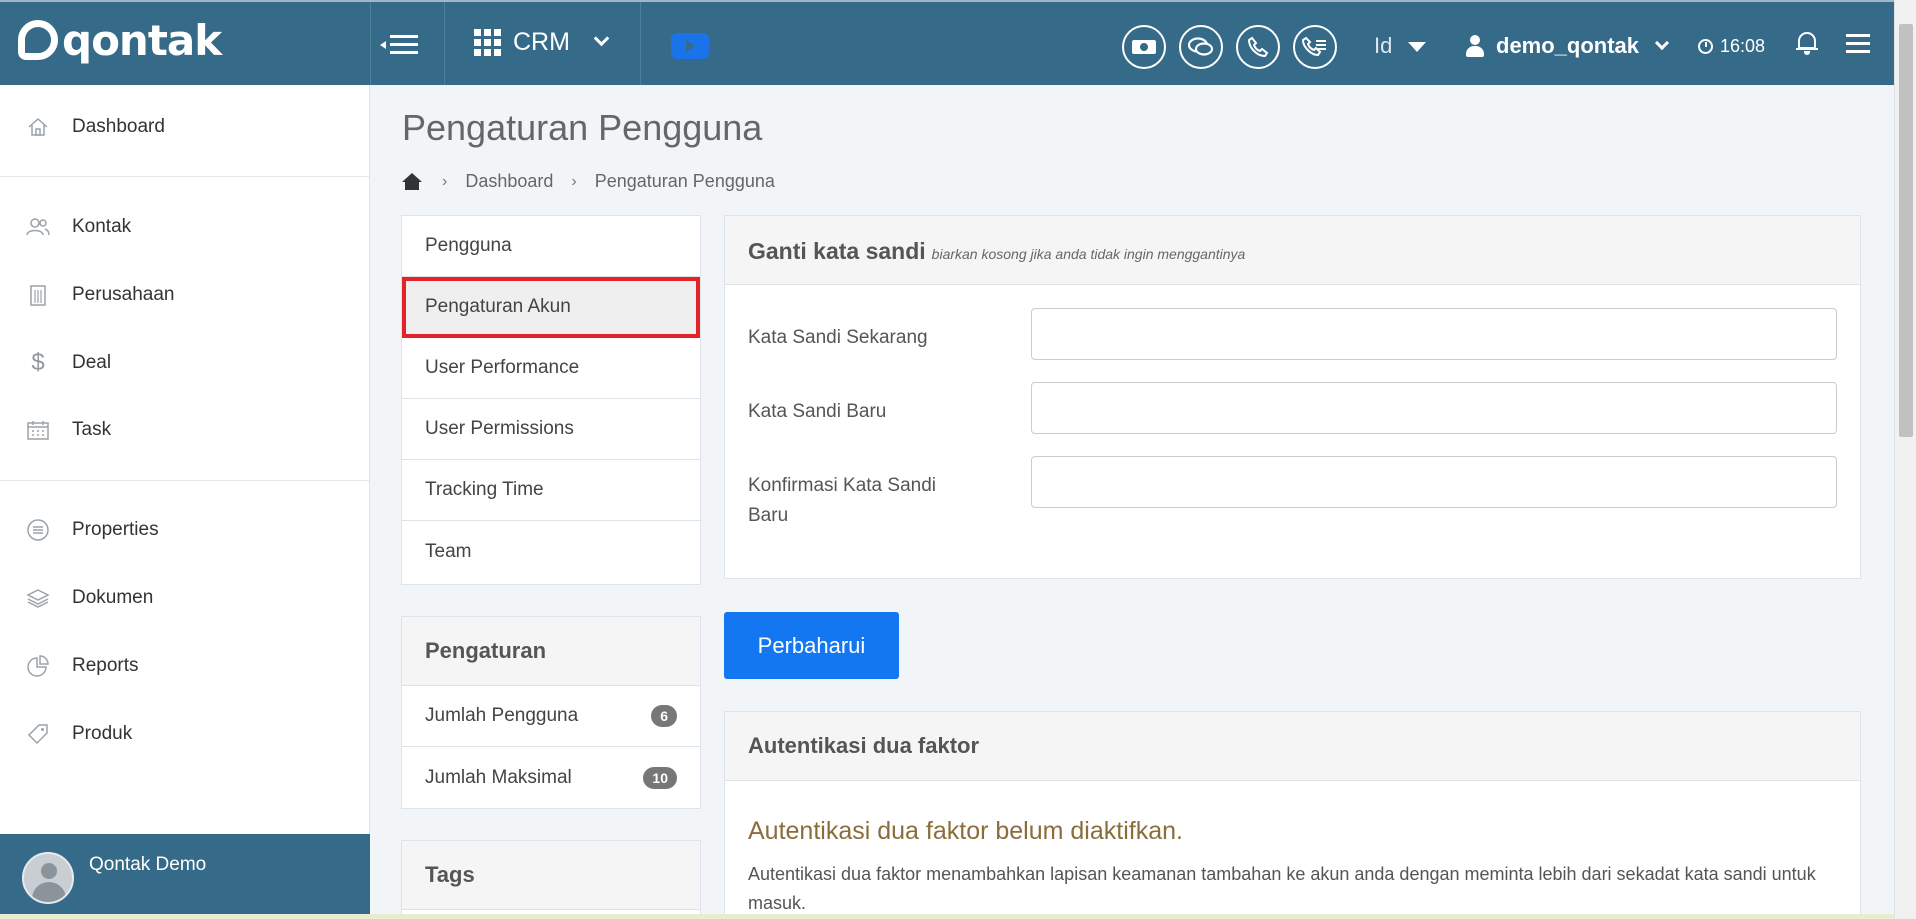 This screenshot has height=919, width=1916. I want to click on sidebar-profile: Qontak Demo, so click(185, 876).